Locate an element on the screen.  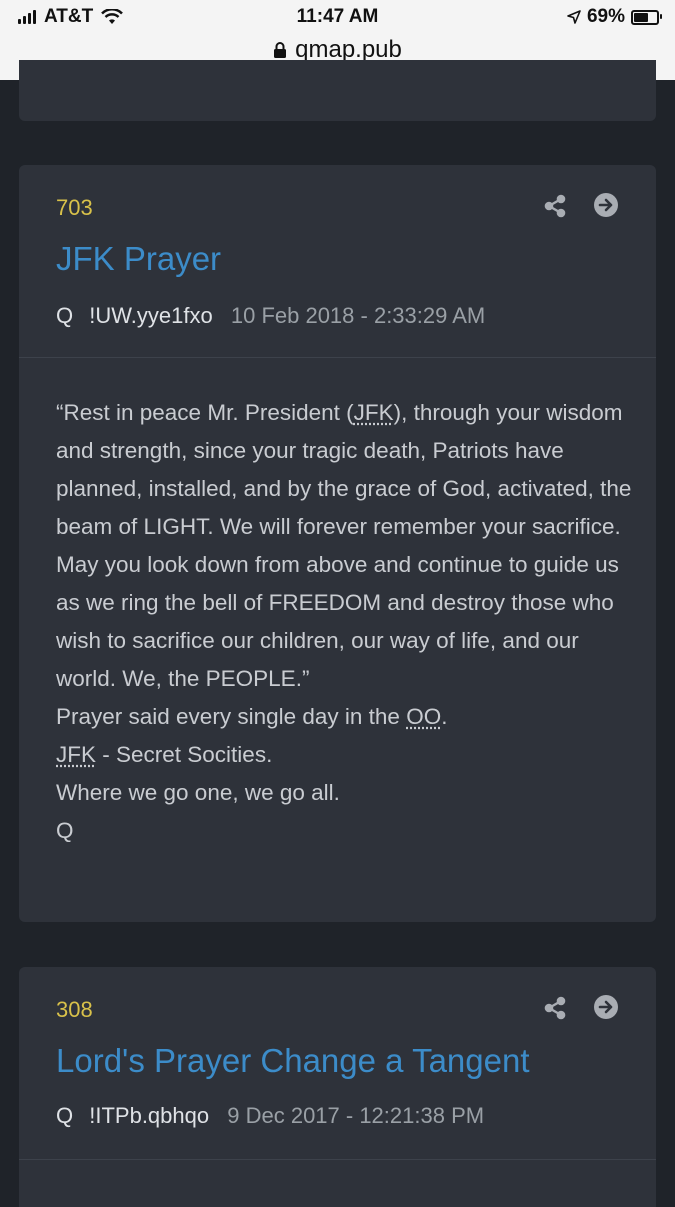
post-tripcode: !UW.yye1fxo is located at coordinates (151, 315).